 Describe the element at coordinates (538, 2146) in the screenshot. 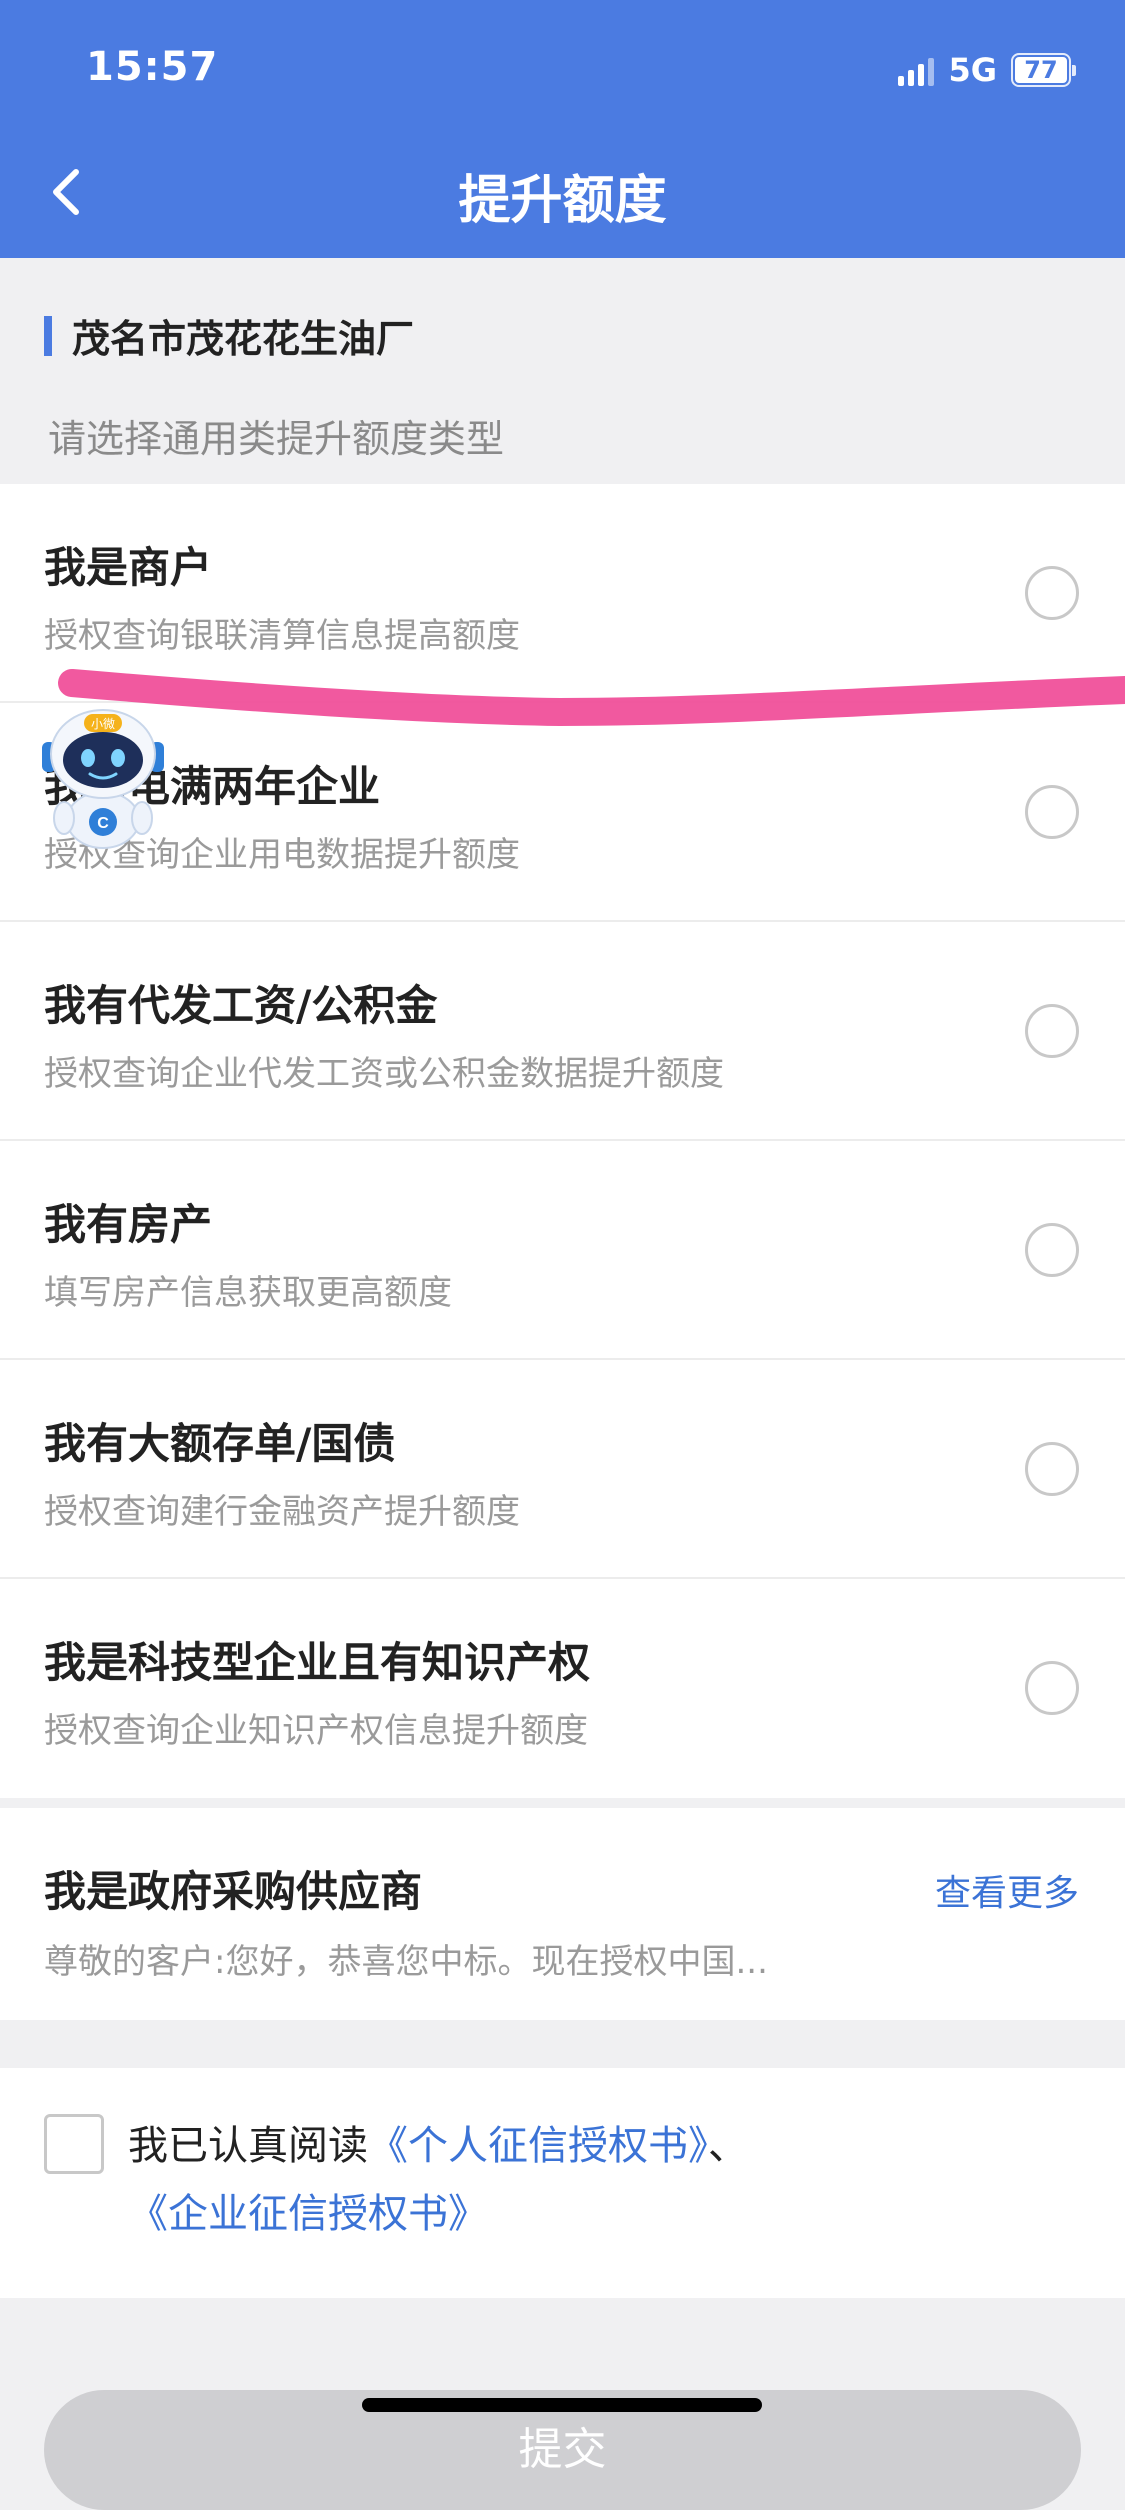

I see `personal-credit-link: 《个人征信授权书》` at that location.